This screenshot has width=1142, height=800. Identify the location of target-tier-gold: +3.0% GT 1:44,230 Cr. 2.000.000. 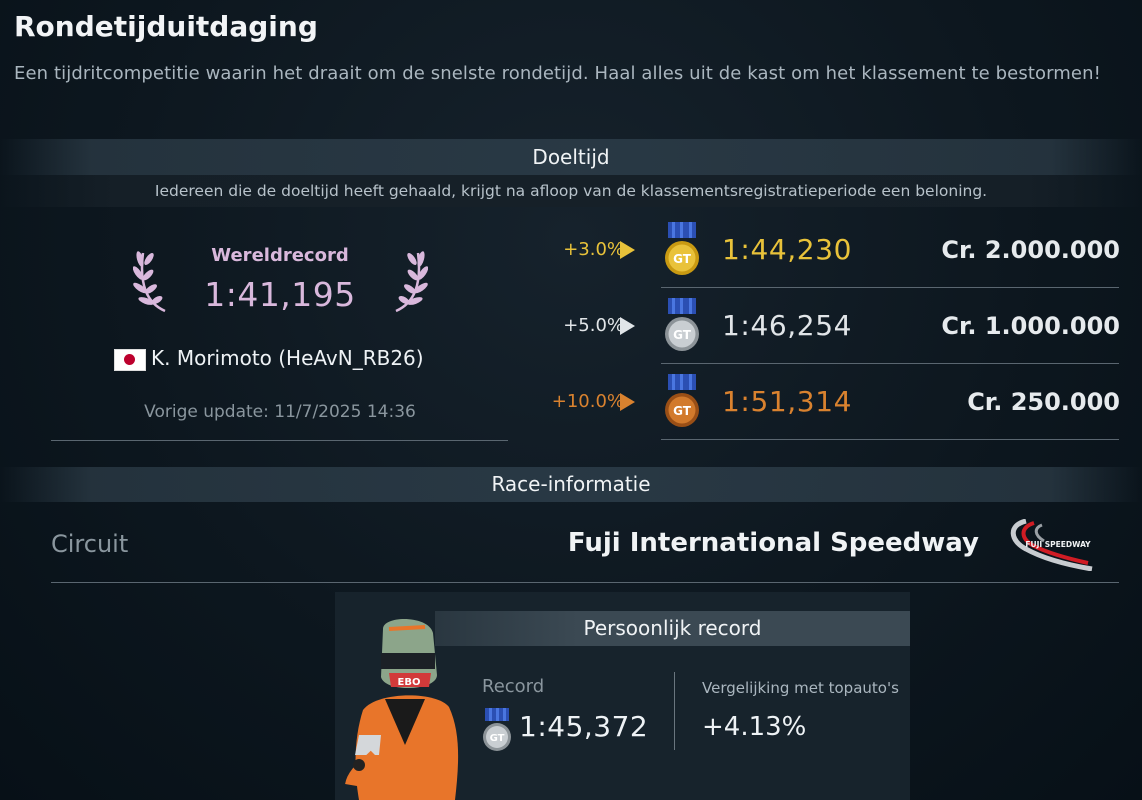
(820, 250).